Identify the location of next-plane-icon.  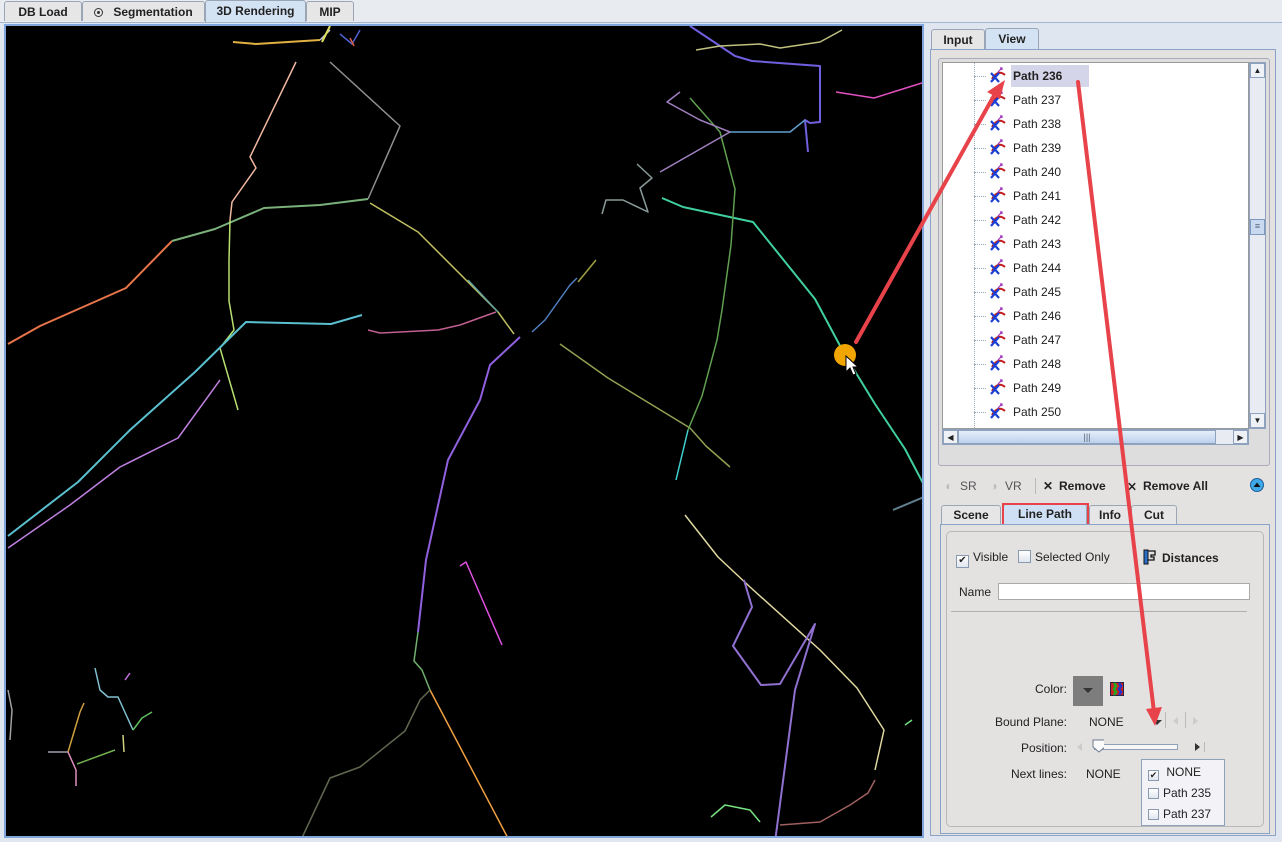
(1195, 721).